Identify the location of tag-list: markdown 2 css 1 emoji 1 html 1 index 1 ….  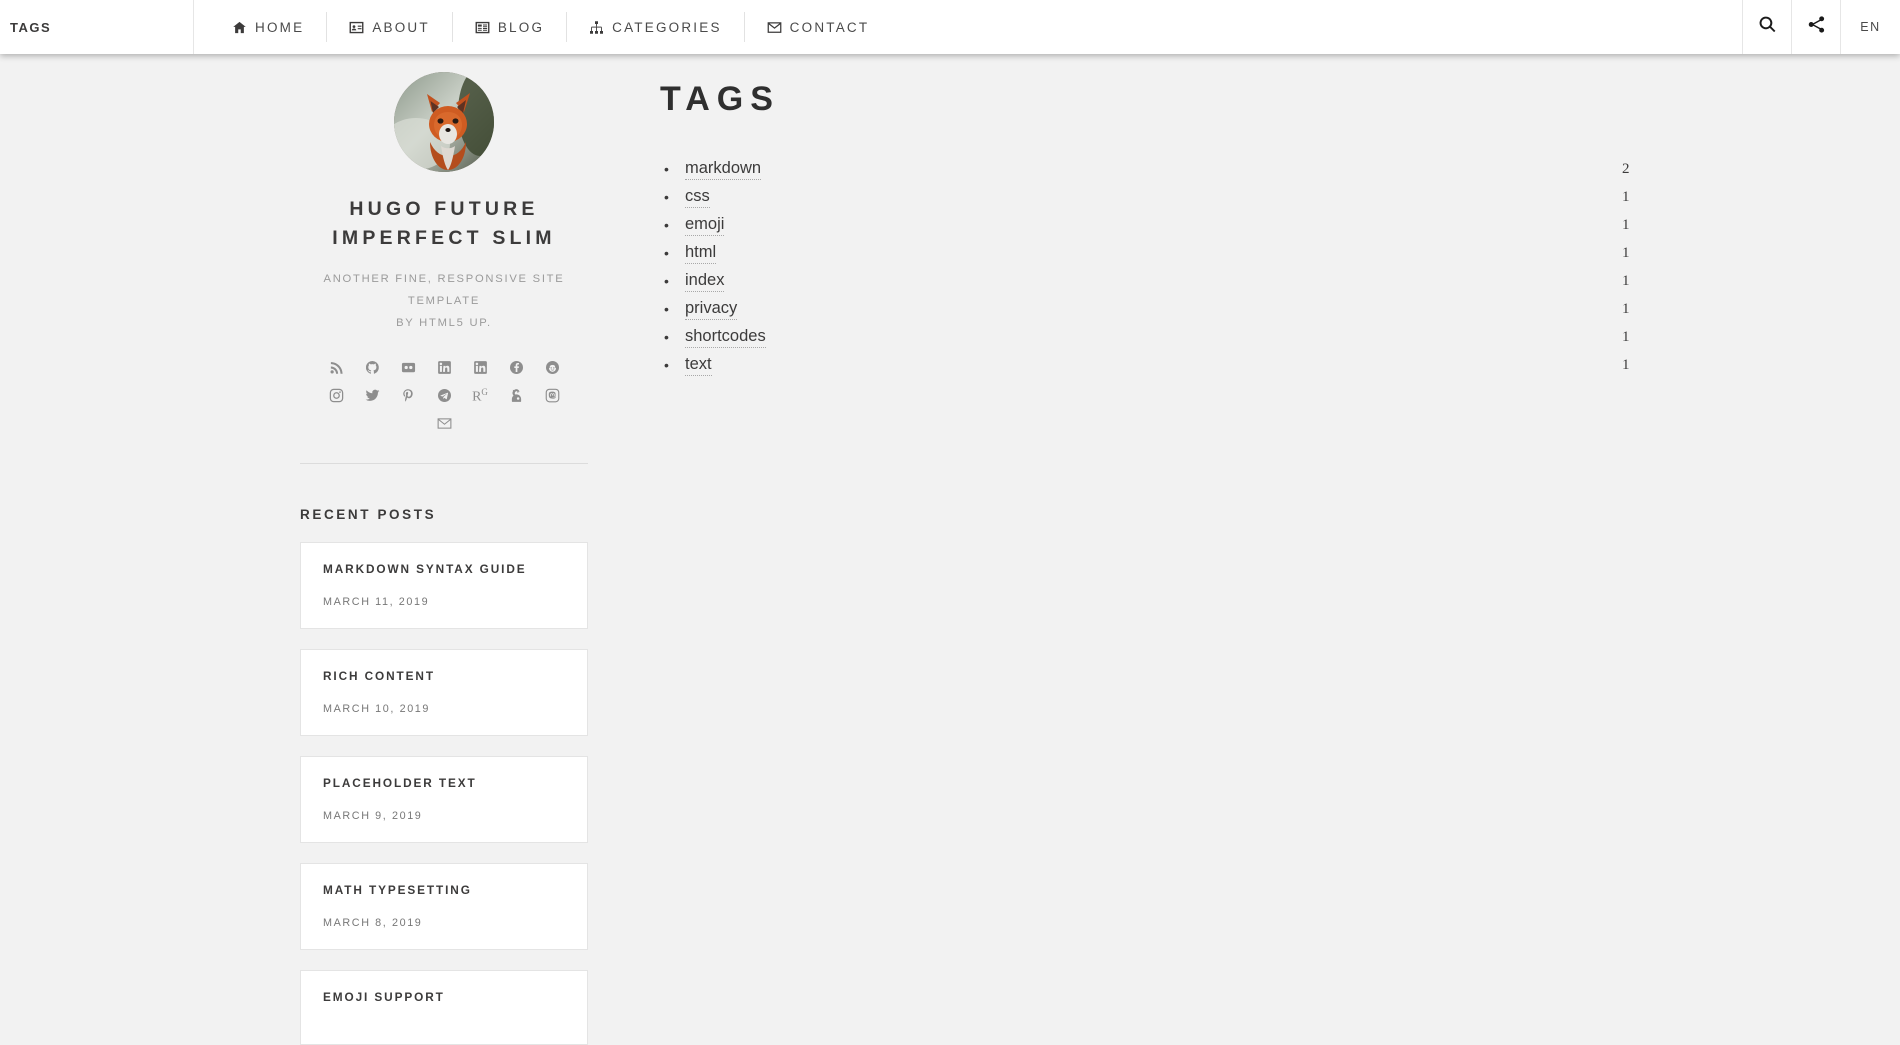
(1160, 267).